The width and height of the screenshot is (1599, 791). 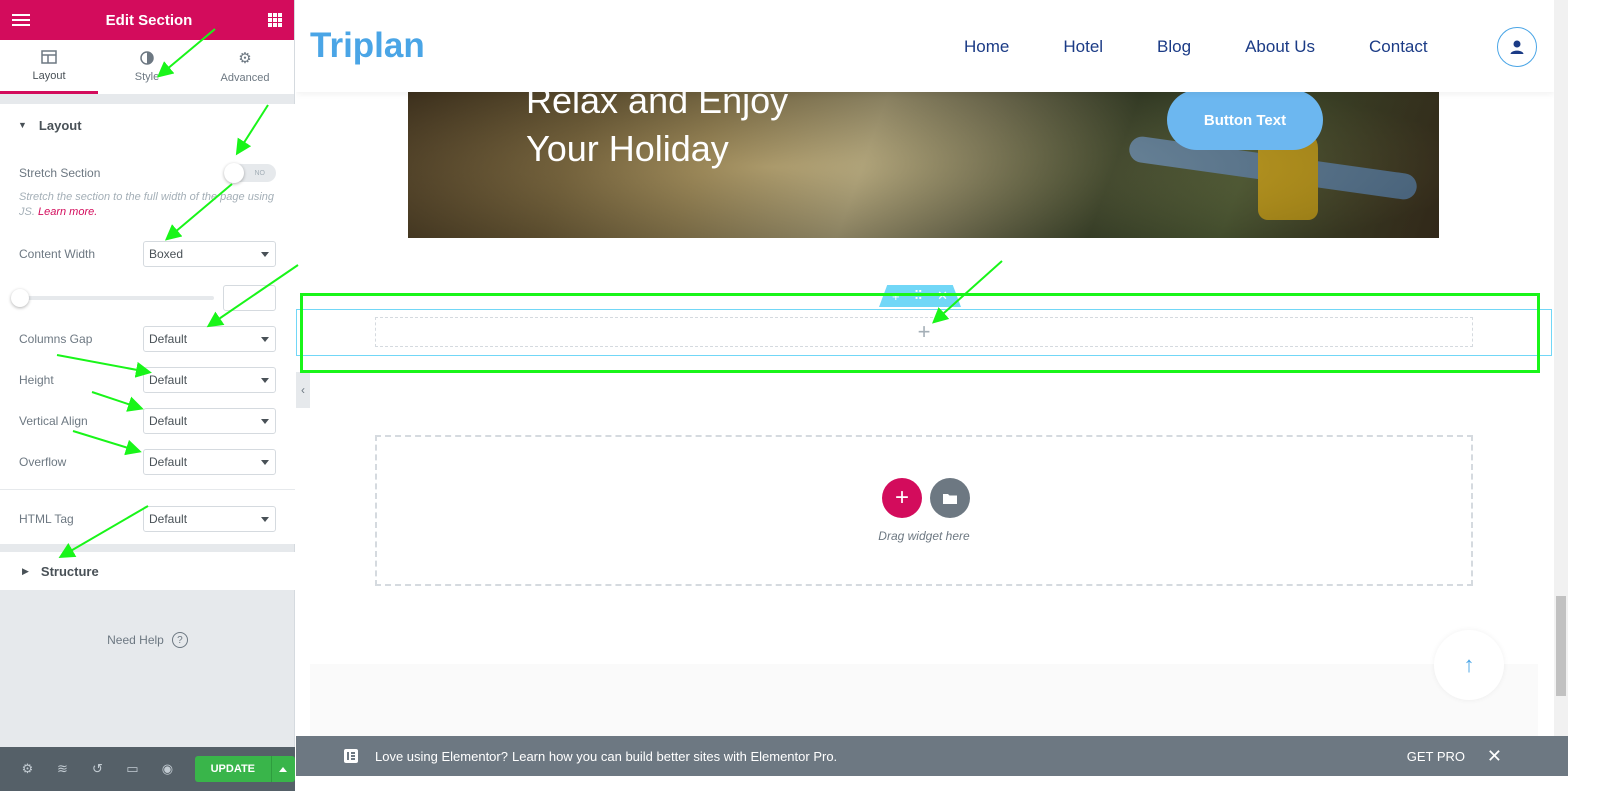 What do you see at coordinates (168, 421) in the screenshot?
I see `vertical-align-value: Default` at bounding box center [168, 421].